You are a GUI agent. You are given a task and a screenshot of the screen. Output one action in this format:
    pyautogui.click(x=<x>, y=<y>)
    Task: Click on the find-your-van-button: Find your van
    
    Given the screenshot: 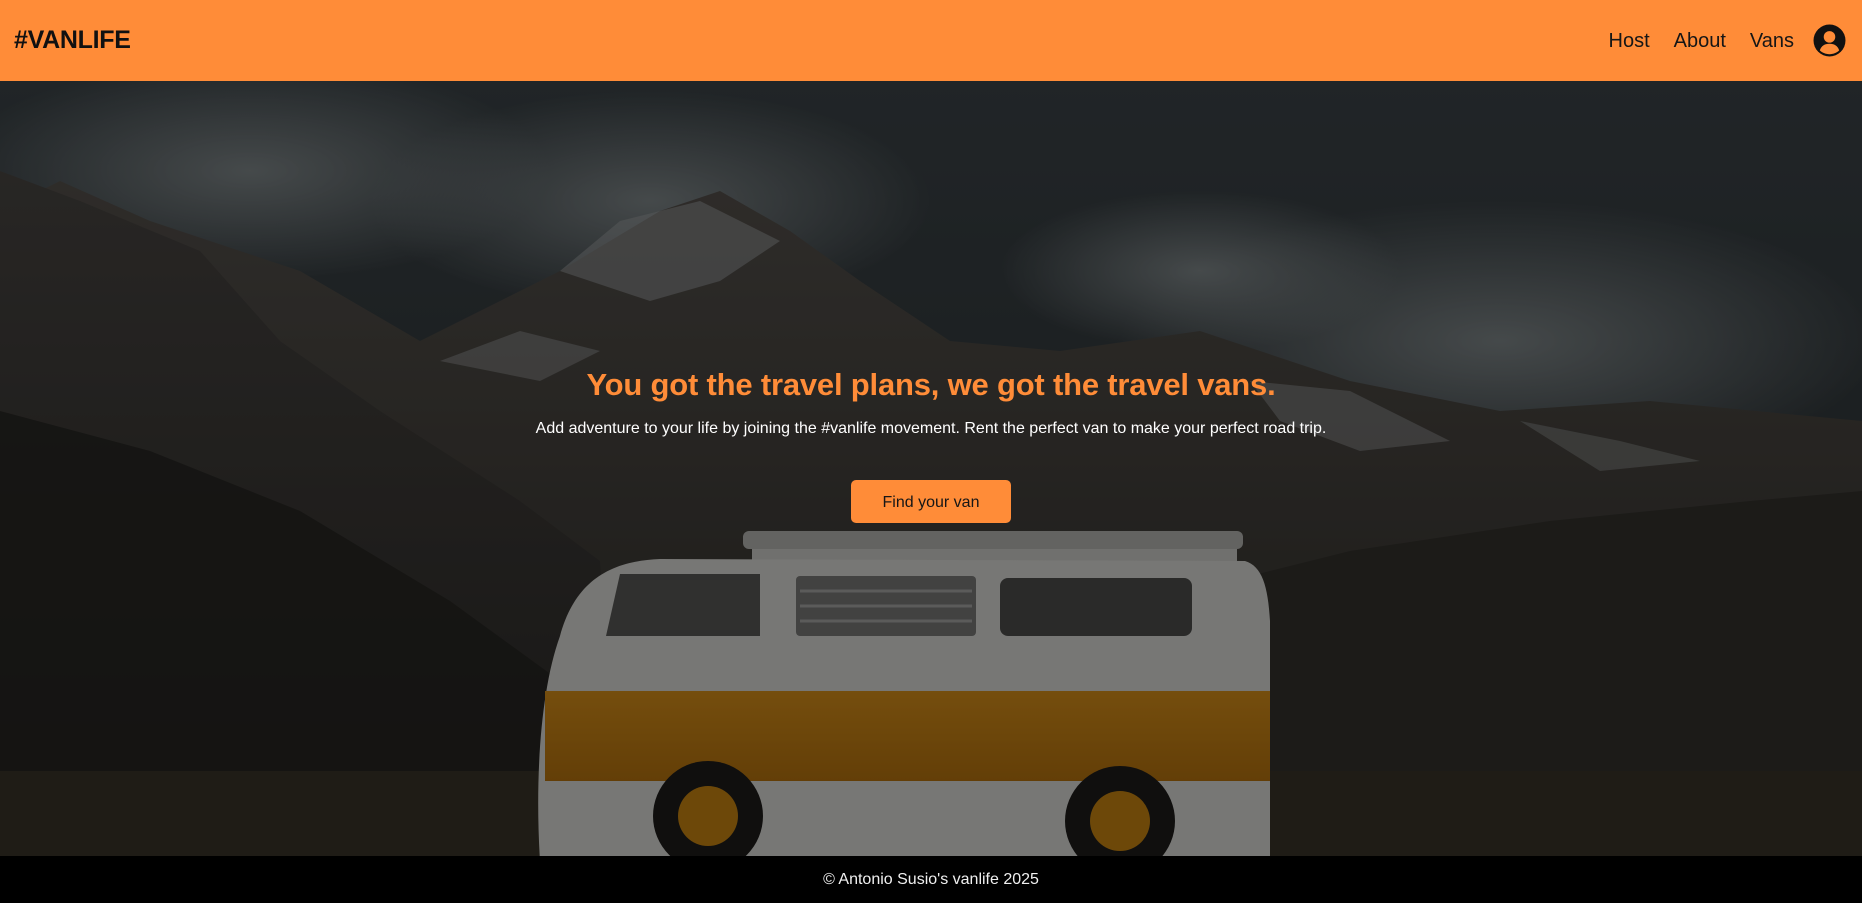 What is the action you would take?
    pyautogui.click(x=931, y=501)
    